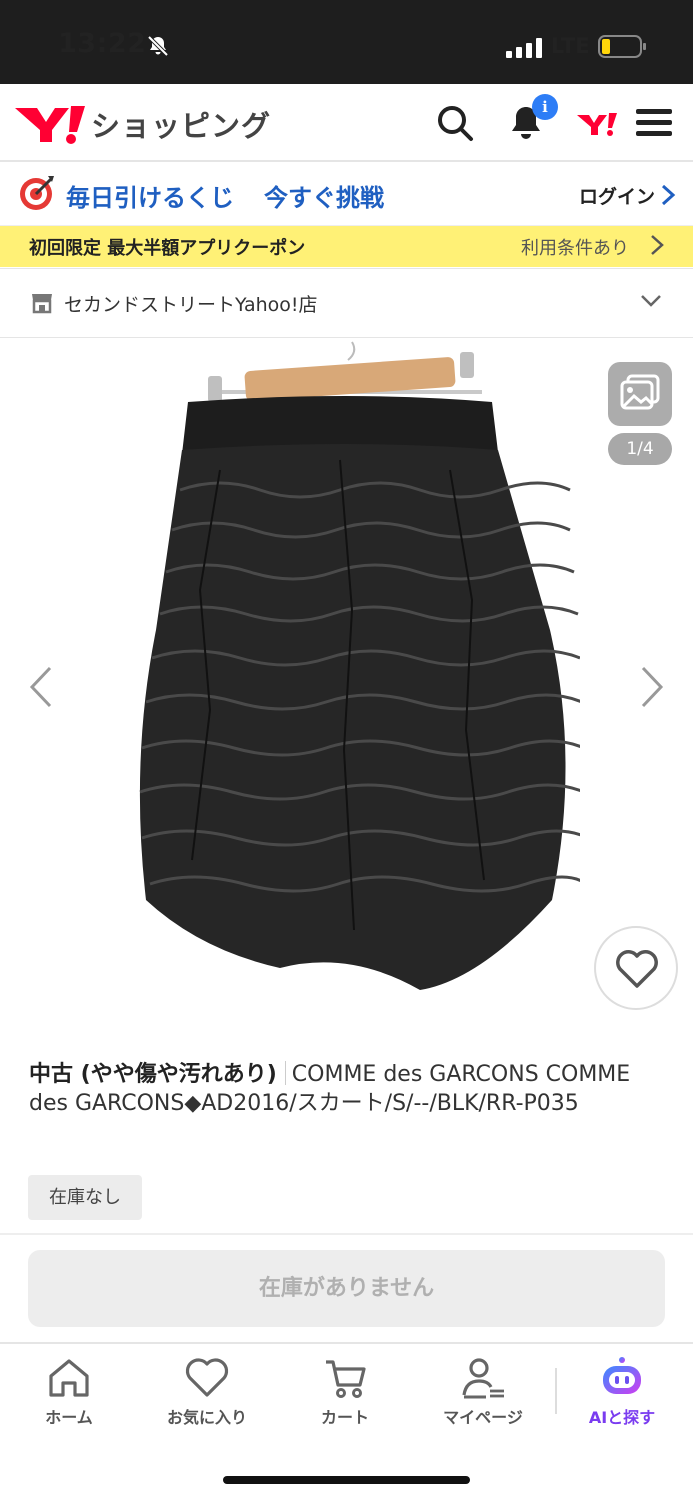 The image size is (693, 1500). Describe the element at coordinates (483, 1378) in the screenshot. I see `user-icon` at that location.